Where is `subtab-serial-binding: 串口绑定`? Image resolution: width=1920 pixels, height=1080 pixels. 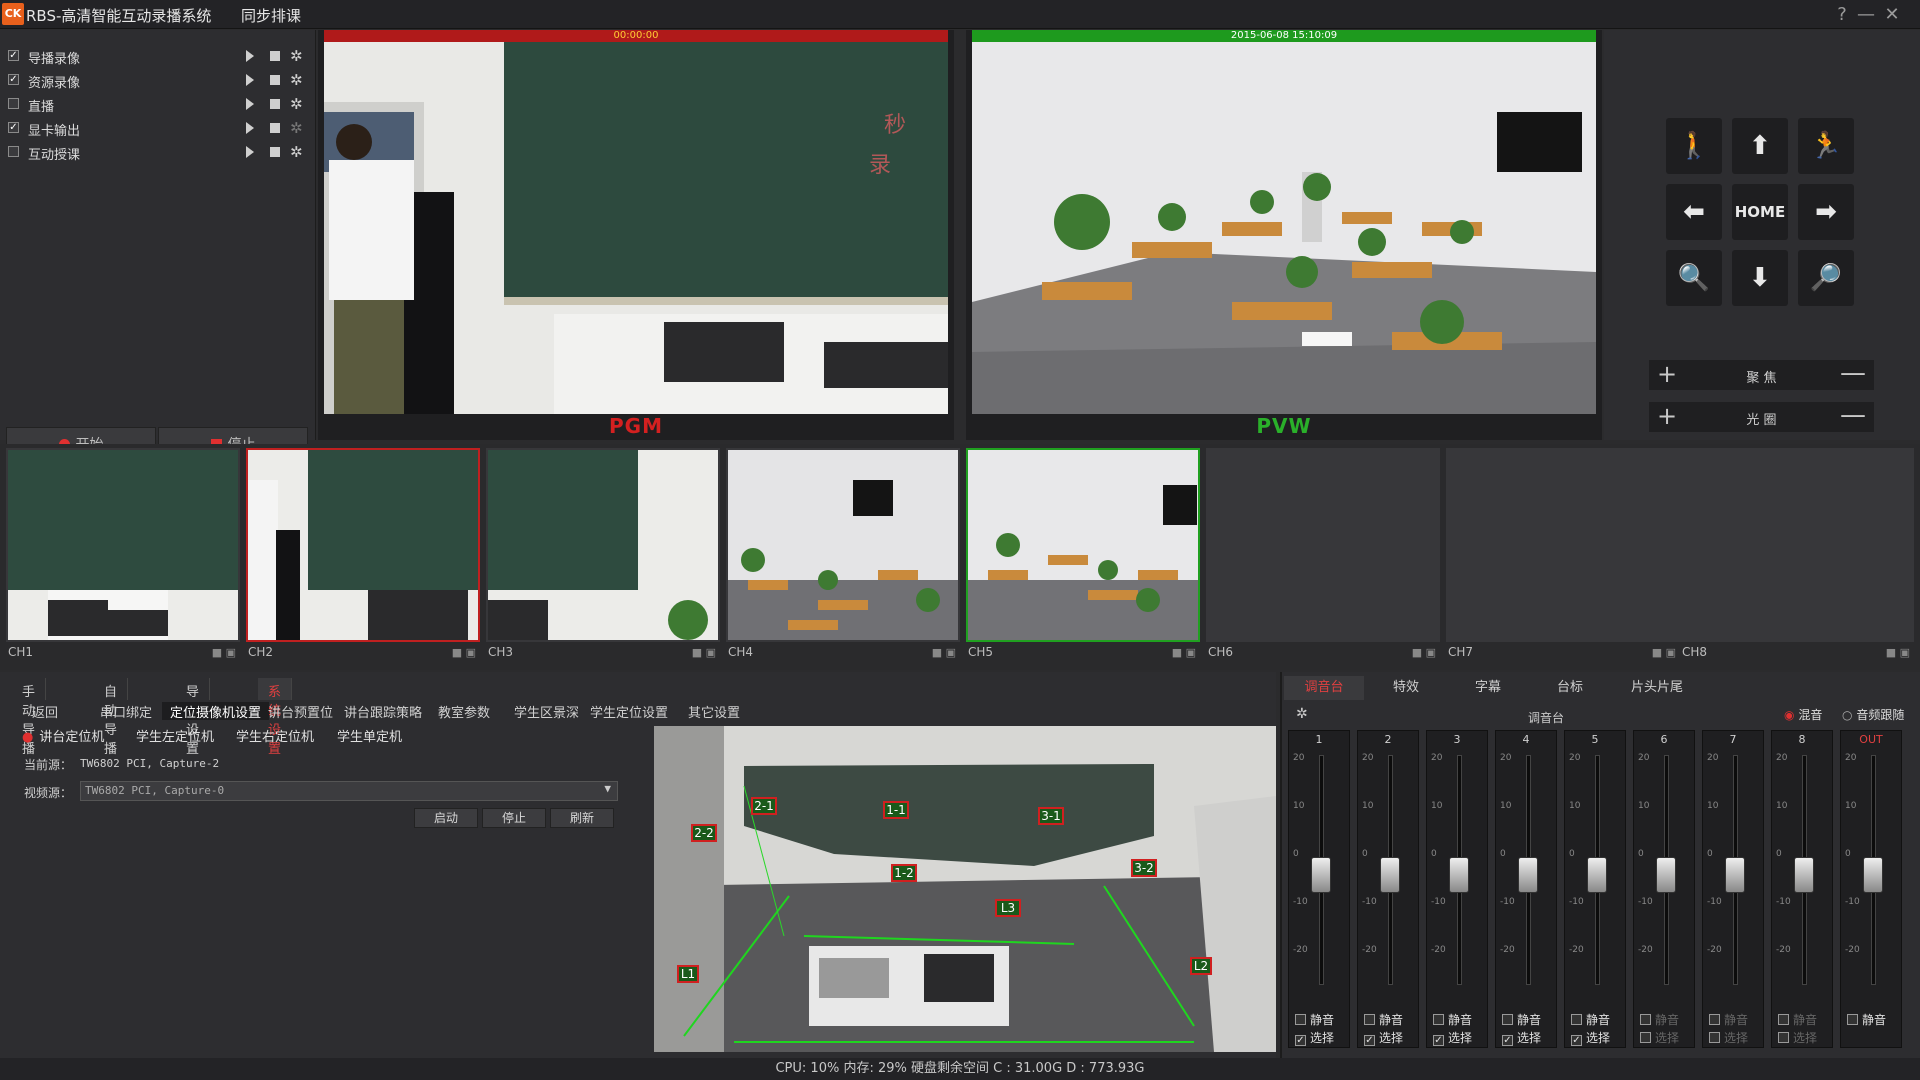
subtab-serial-binding: 串口绑定 is located at coordinates (126, 711).